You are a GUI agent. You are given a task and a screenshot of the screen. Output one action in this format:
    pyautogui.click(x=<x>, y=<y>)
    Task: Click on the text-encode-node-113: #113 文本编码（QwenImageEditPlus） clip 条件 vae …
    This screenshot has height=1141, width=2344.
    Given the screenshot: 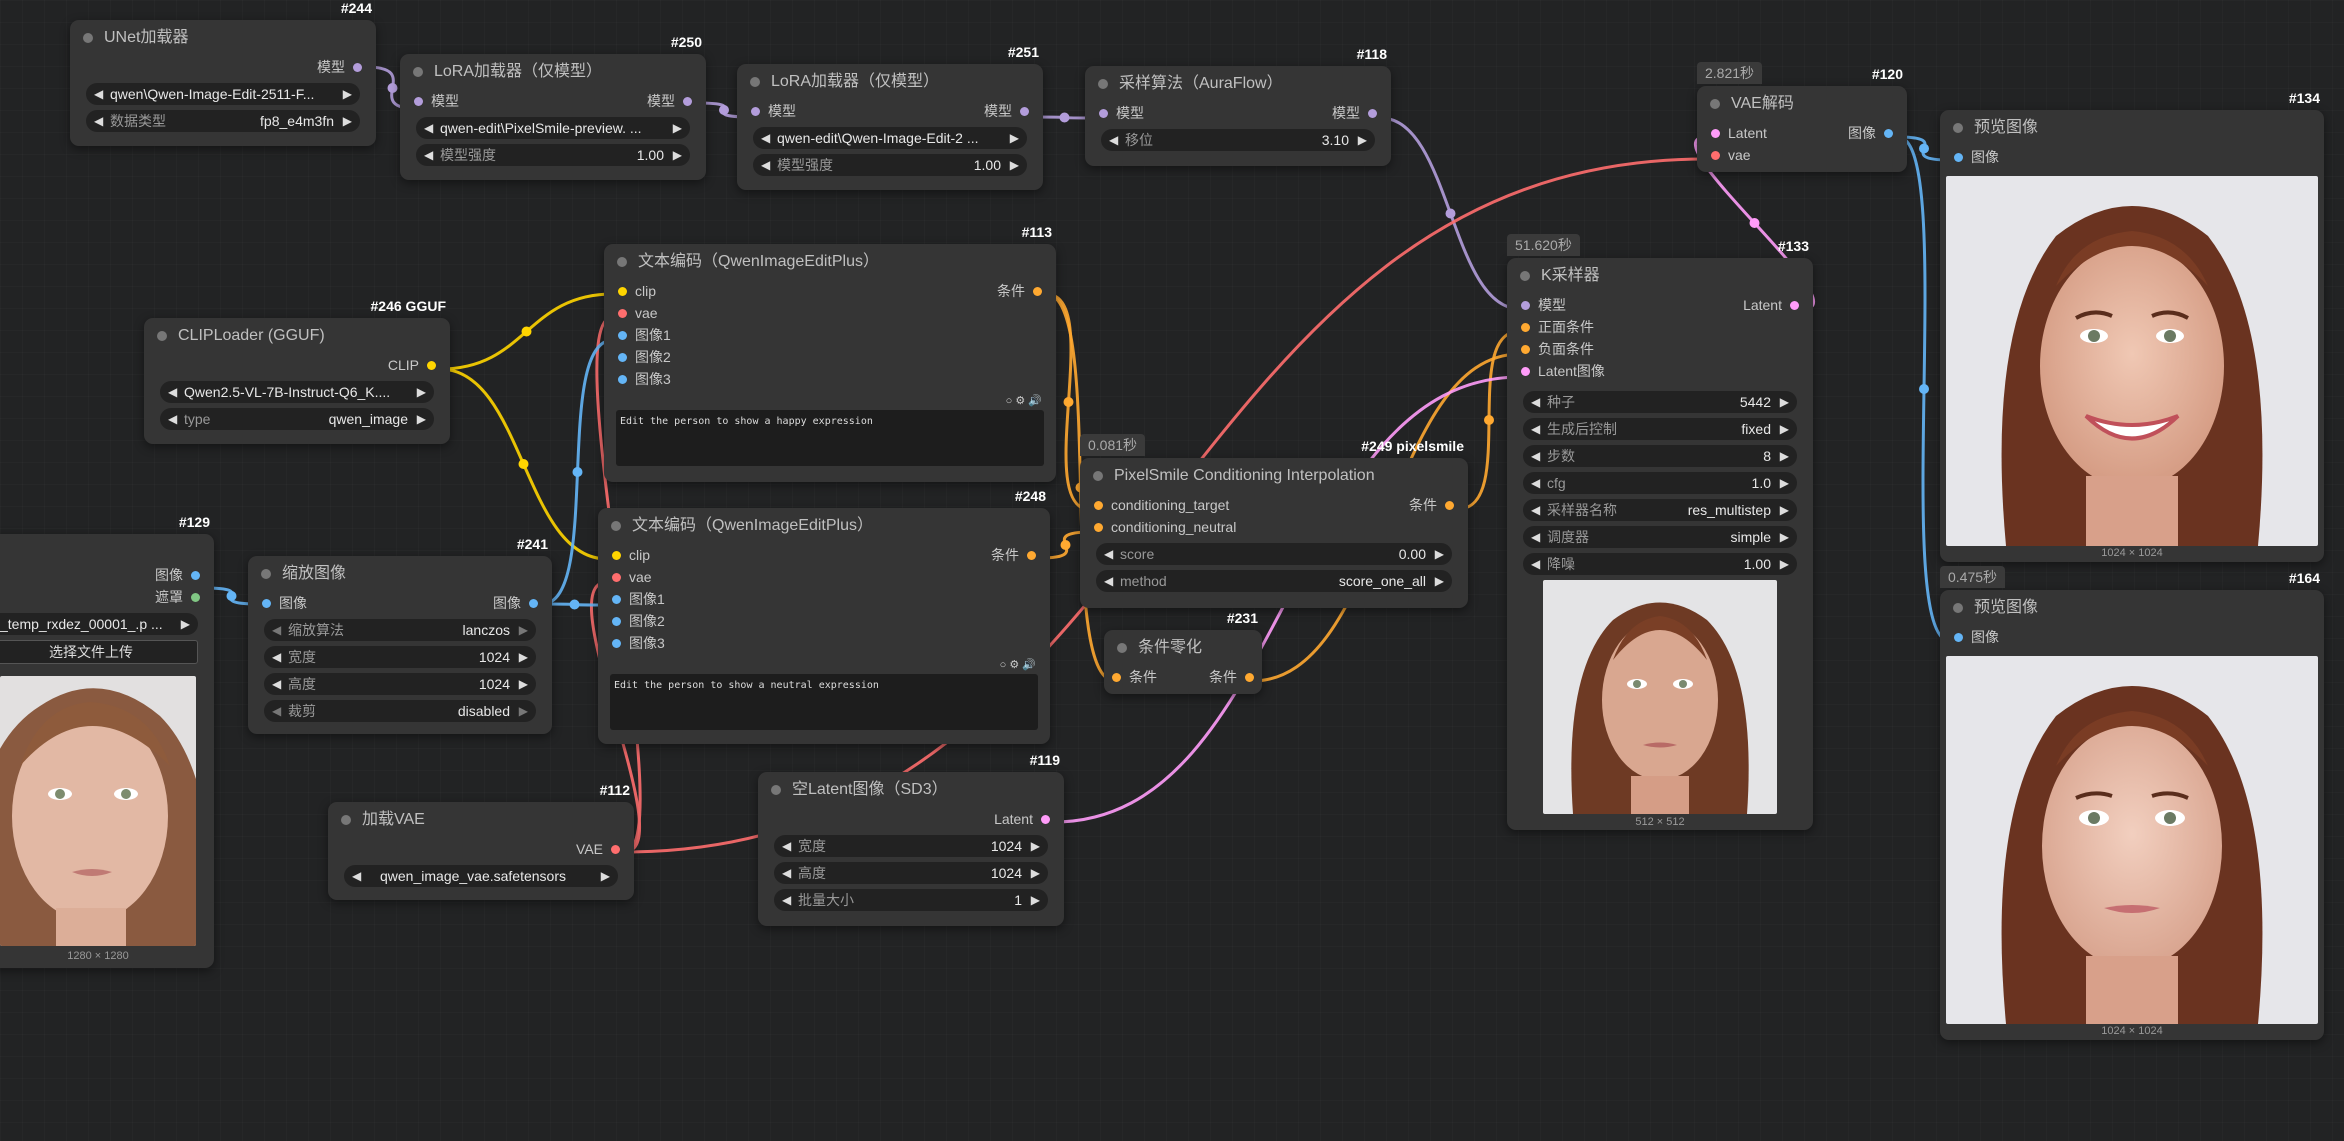 What is the action you would take?
    pyautogui.click(x=830, y=353)
    